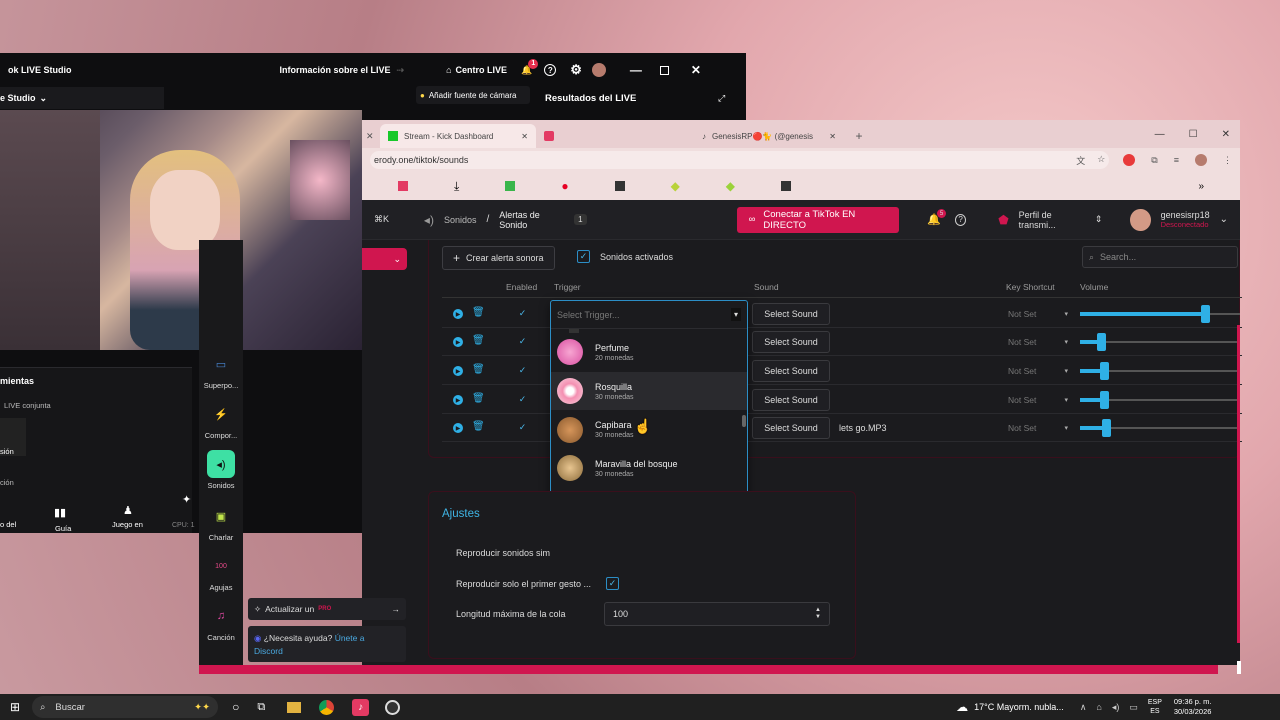 This screenshot has height=720, width=1280. What do you see at coordinates (564, 186) in the screenshot?
I see `pinterest-icon: ●` at bounding box center [564, 186].